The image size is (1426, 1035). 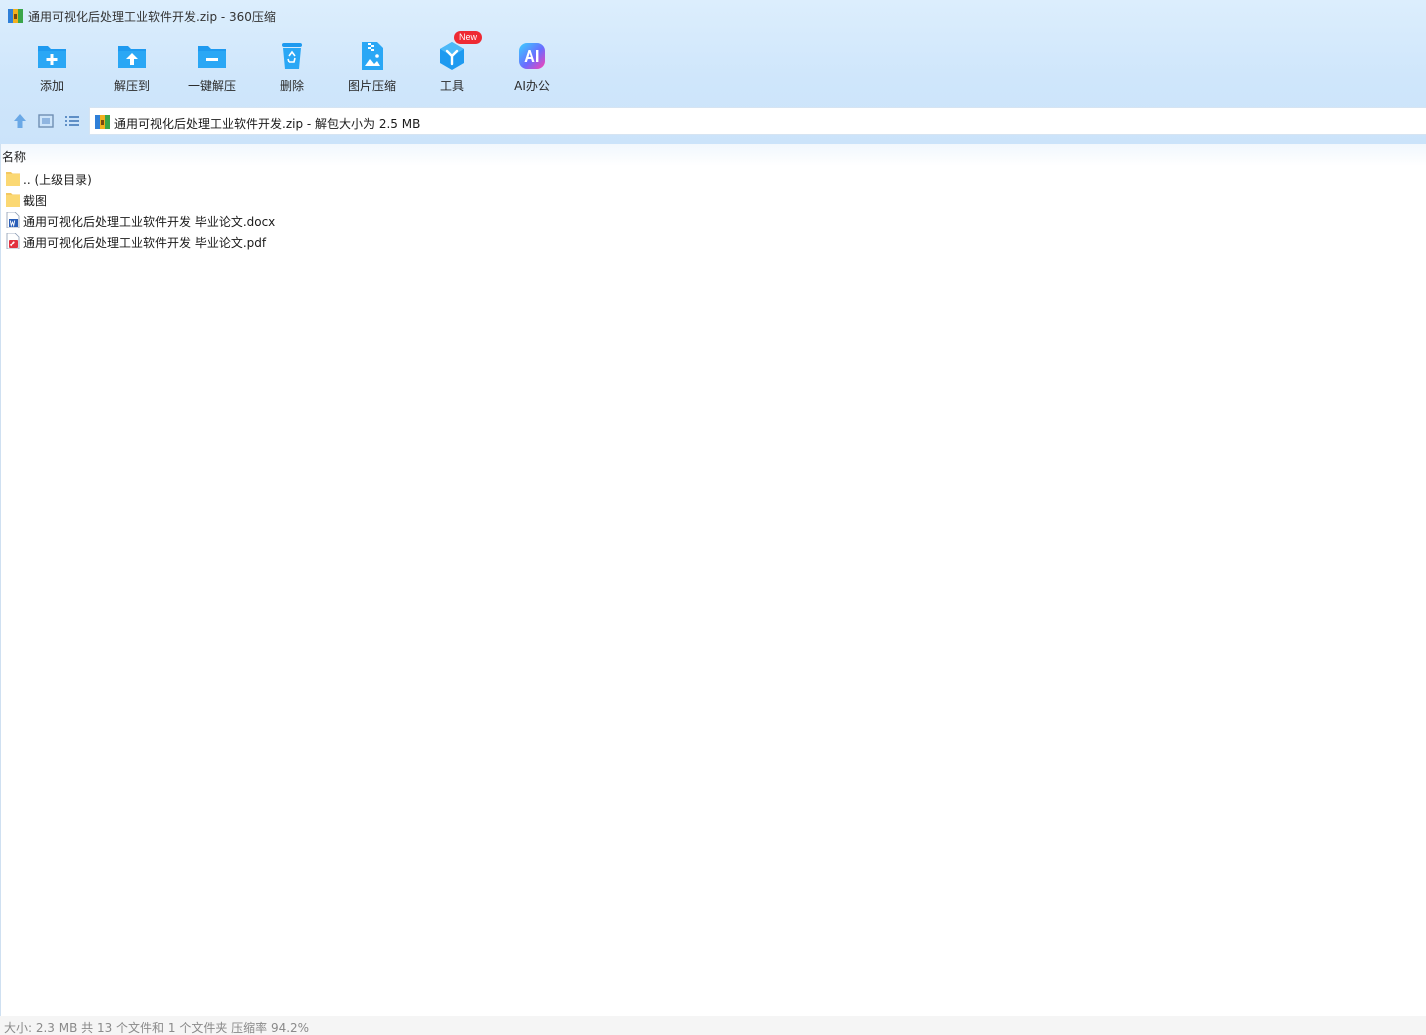 What do you see at coordinates (372, 56) in the screenshot?
I see `image-compress-icon` at bounding box center [372, 56].